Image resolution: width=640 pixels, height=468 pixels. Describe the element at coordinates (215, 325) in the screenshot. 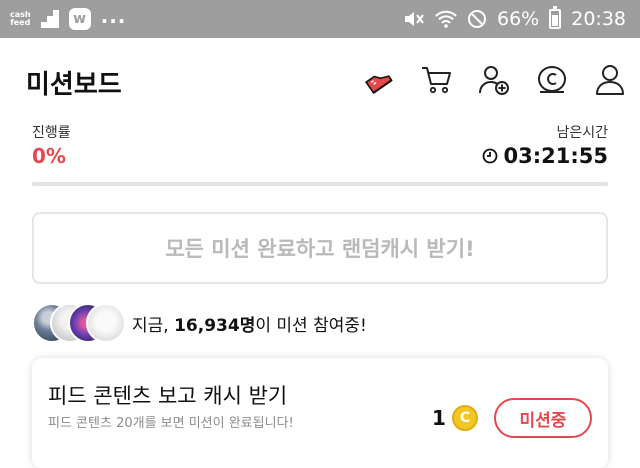

I see `participants-count: 16,934명` at that location.